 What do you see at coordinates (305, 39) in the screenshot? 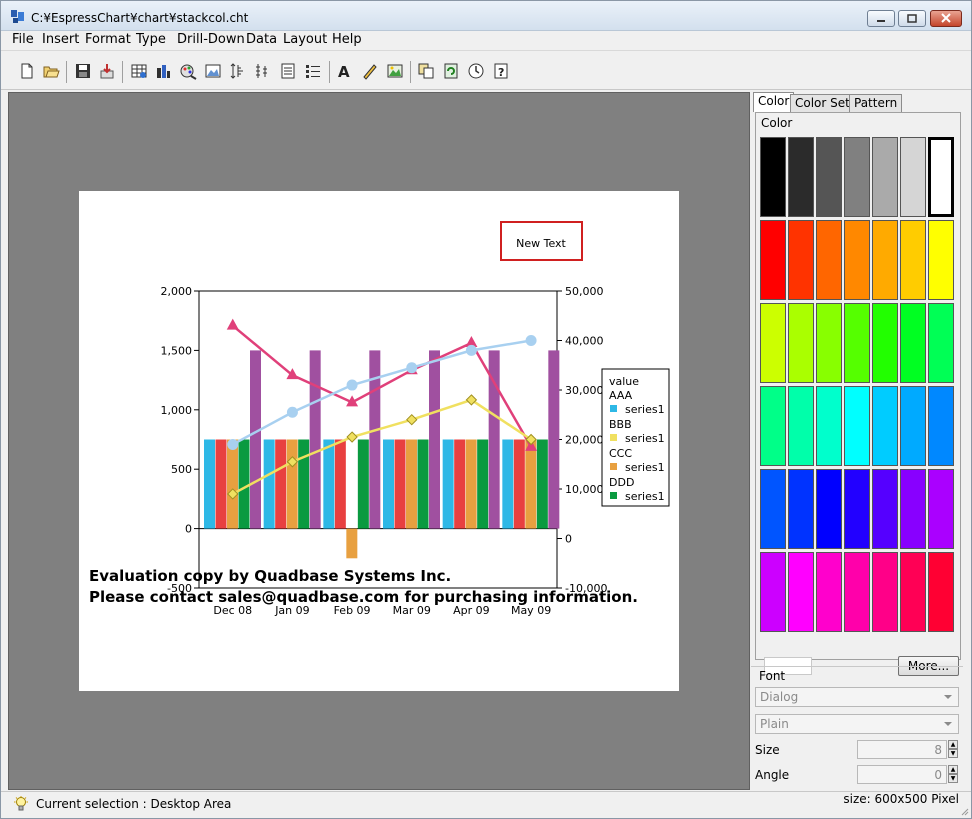
I see `menu-layout: Layout` at bounding box center [305, 39].